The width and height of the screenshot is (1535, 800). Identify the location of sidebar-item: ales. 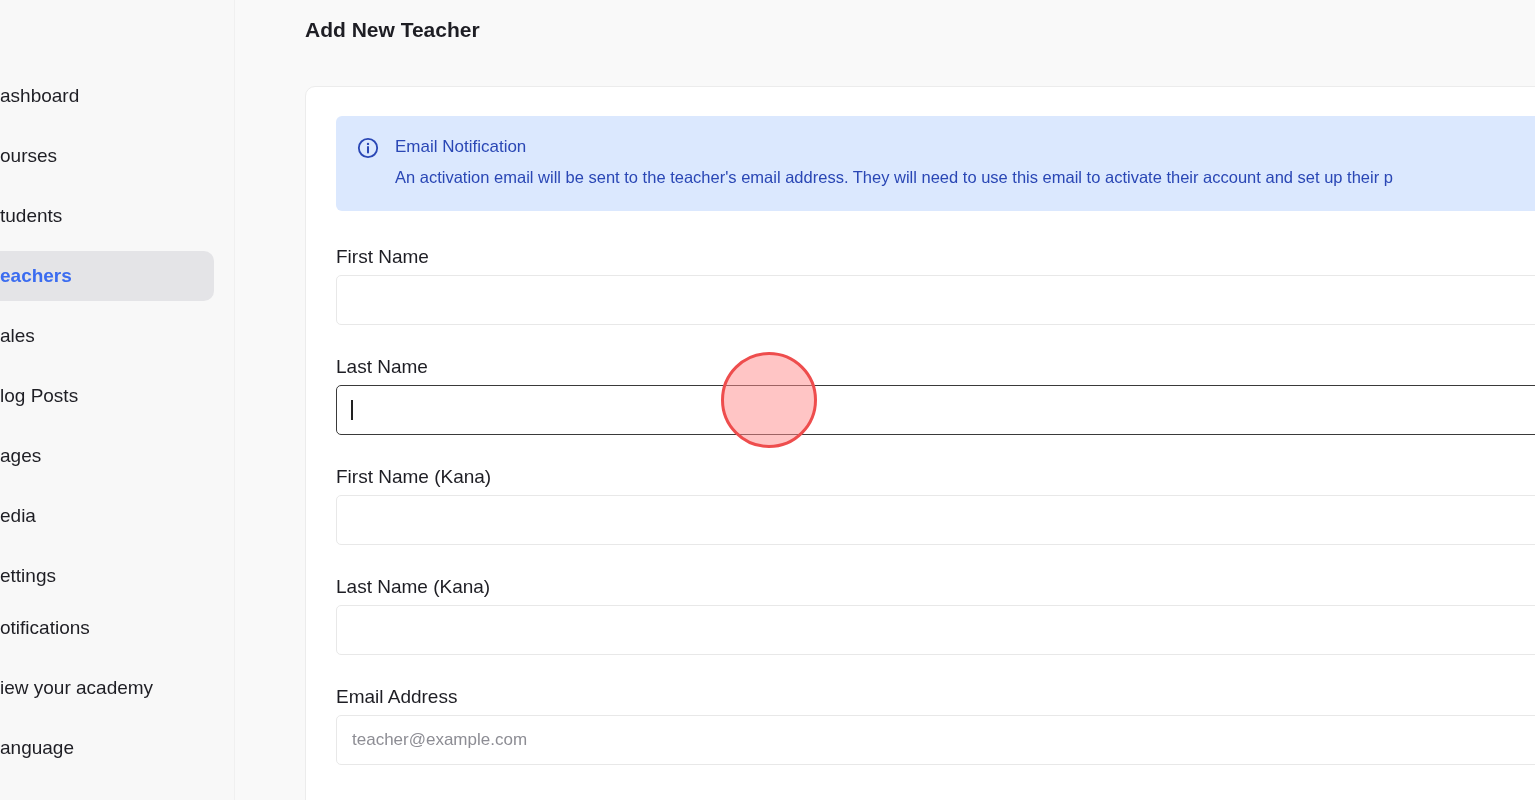
(107, 336).